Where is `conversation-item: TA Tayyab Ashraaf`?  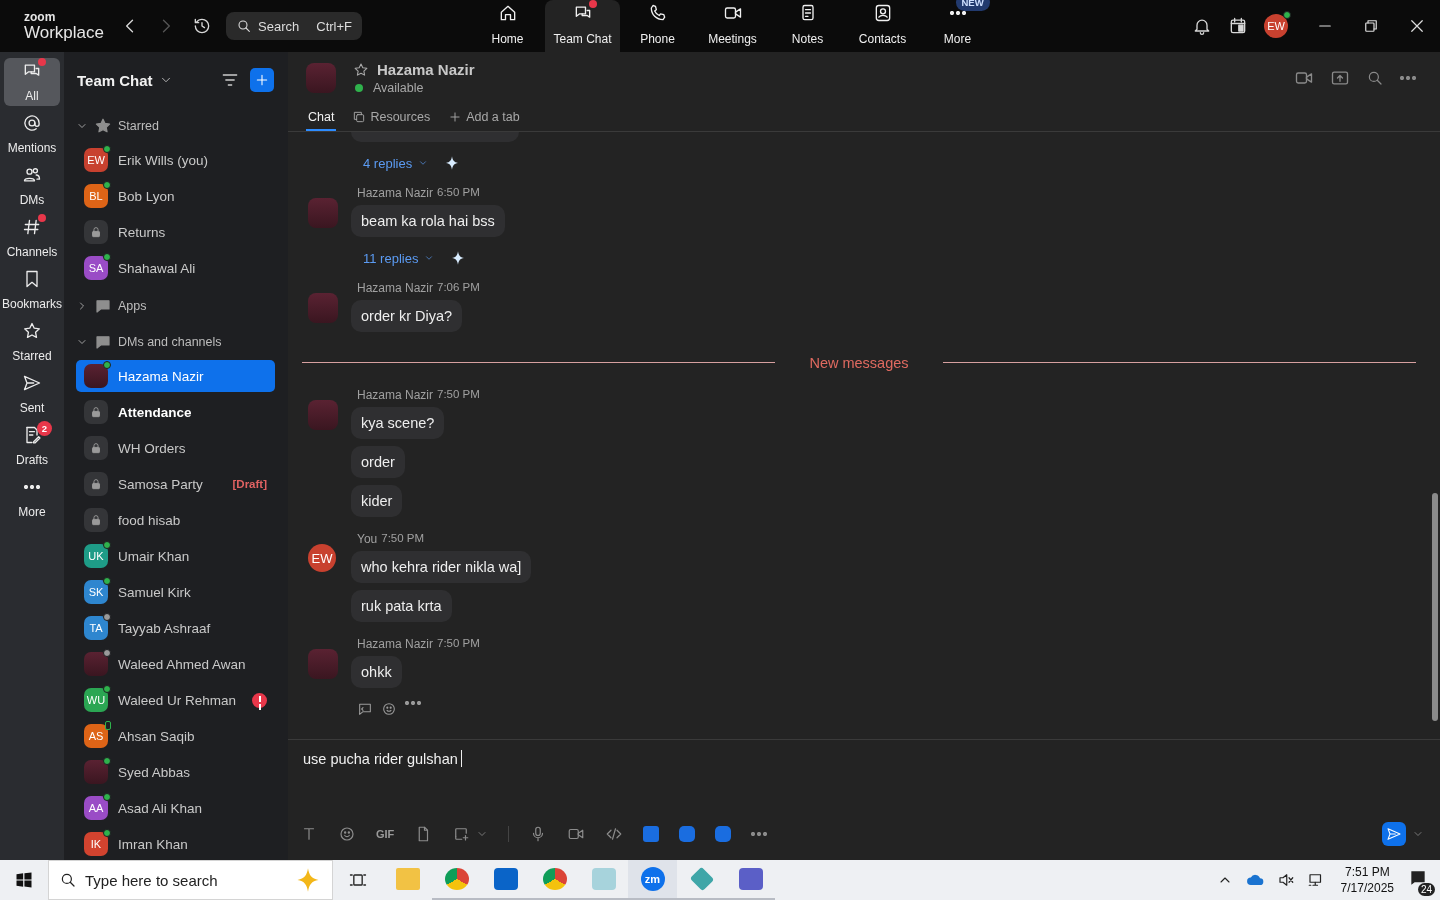 conversation-item: TA Tayyab Ashraaf is located at coordinates (175, 628).